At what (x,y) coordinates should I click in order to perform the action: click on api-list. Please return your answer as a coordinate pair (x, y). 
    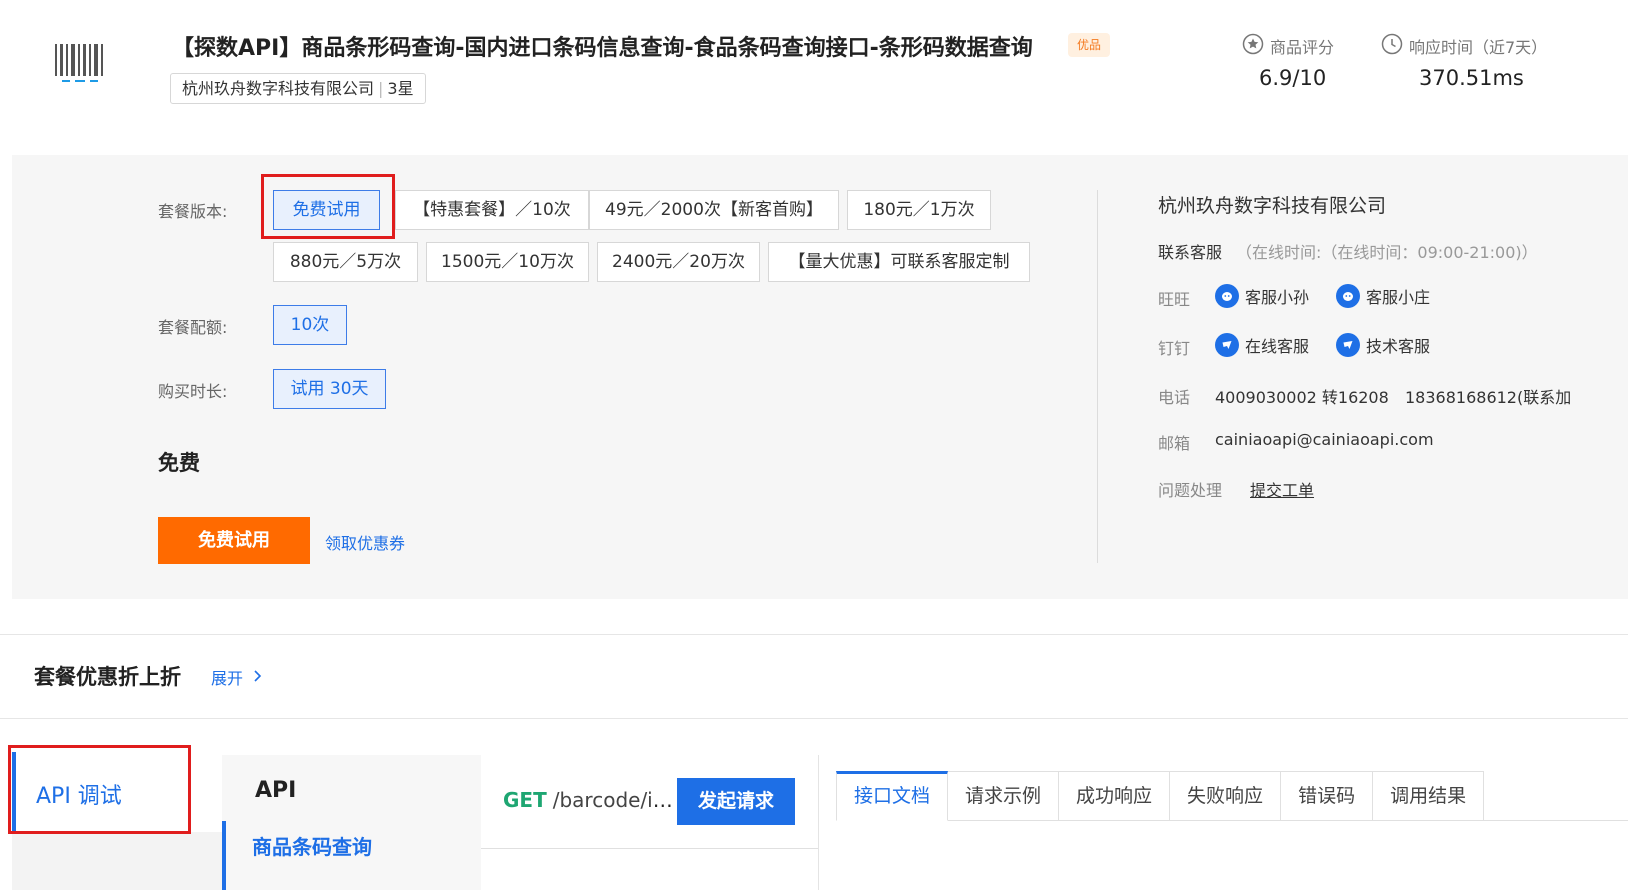
    Looking at the image, I should click on (351, 822).